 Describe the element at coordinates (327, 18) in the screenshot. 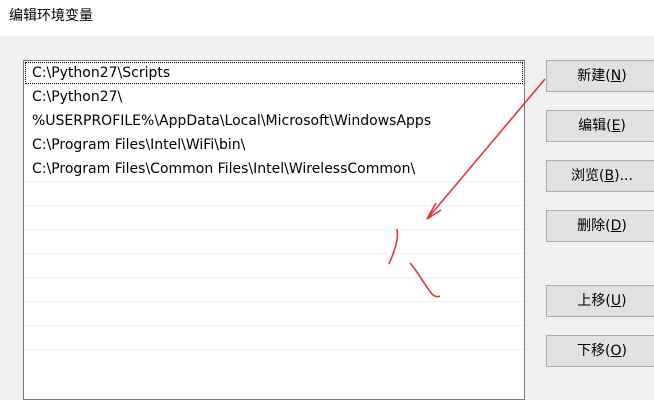

I see `title-bar: 编辑环境变量` at that location.